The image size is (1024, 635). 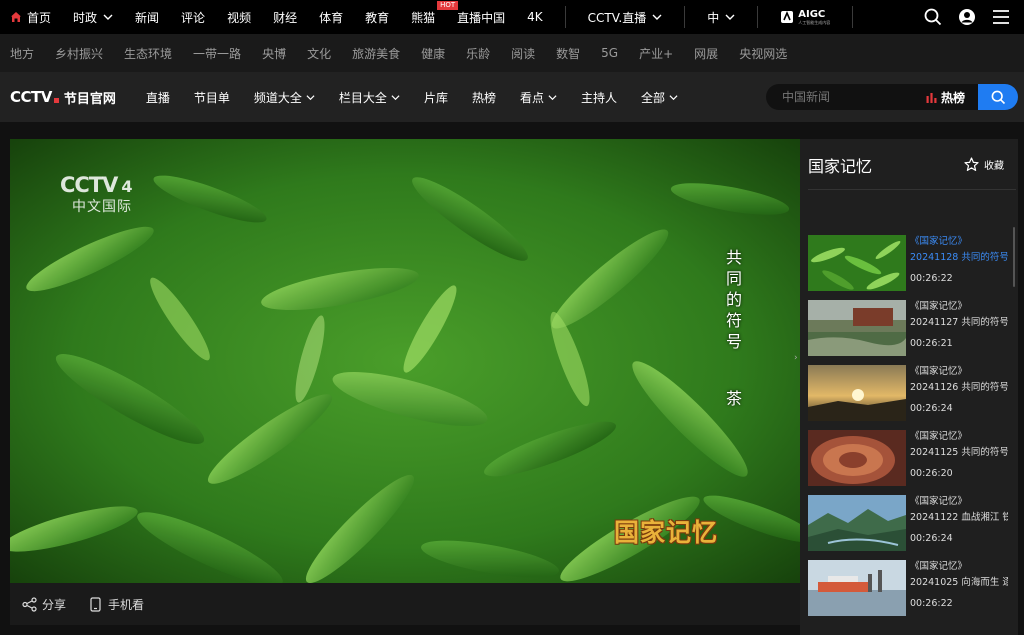 What do you see at coordinates (535, 17) in the screenshot?
I see `nav-item-4k: 4K` at bounding box center [535, 17].